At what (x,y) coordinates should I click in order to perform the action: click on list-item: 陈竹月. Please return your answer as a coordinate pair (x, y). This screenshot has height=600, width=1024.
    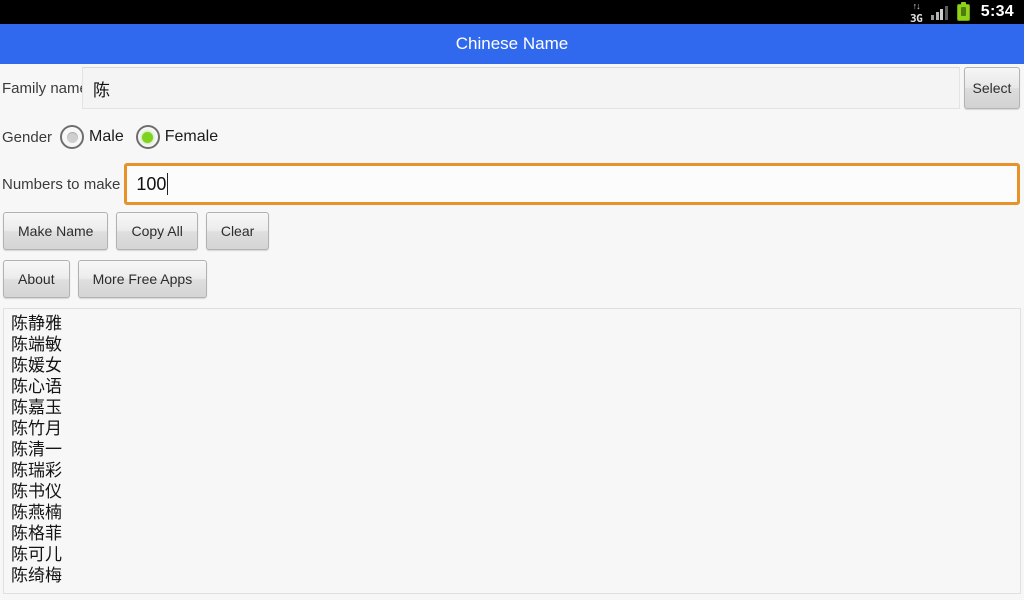
    Looking at the image, I should click on (36, 429).